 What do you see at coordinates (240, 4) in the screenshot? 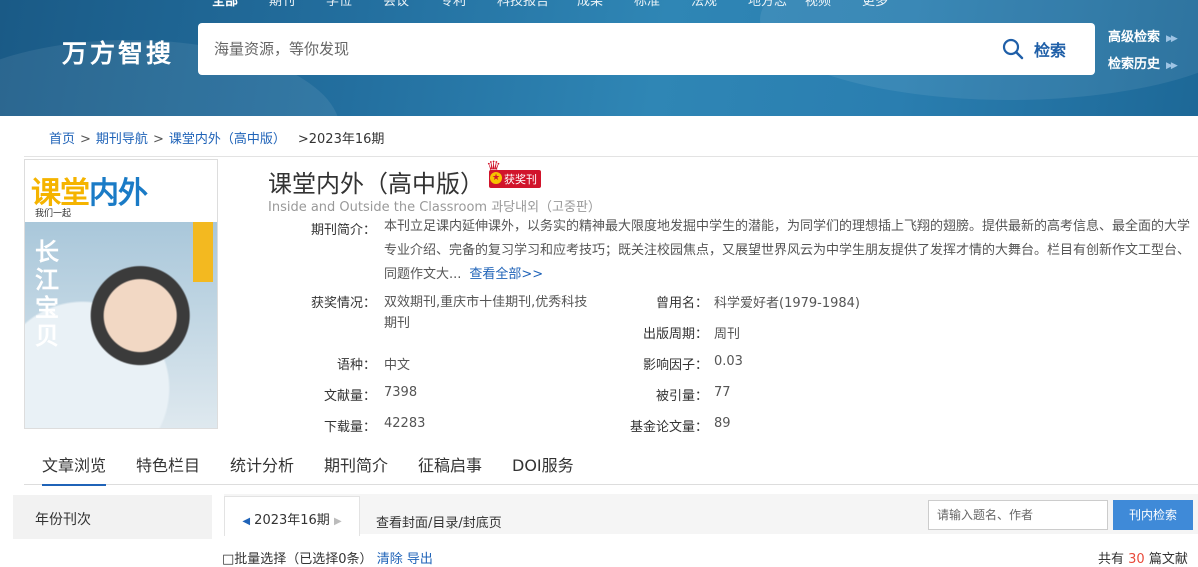
I see `nav-item-all: 全部` at bounding box center [240, 4].